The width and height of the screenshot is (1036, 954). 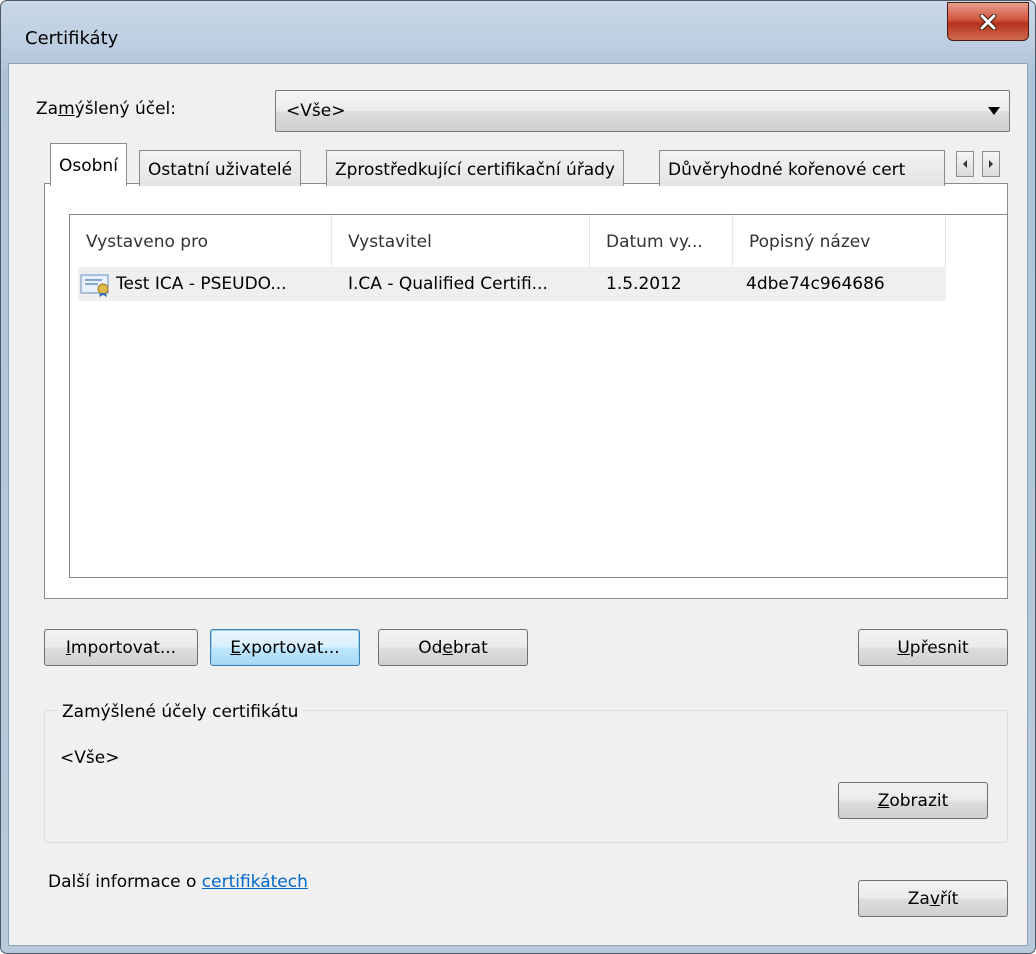 I want to click on close-window-button, so click(x=988, y=21).